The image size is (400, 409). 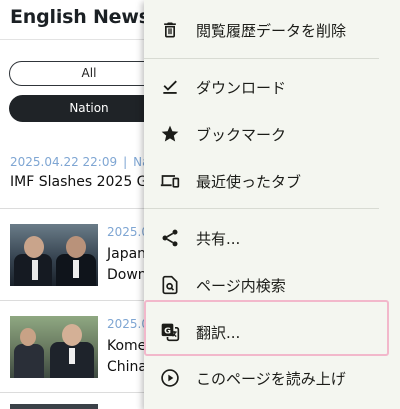 I want to click on menu-item-downloads: ダウンロード, so click(x=272, y=87).